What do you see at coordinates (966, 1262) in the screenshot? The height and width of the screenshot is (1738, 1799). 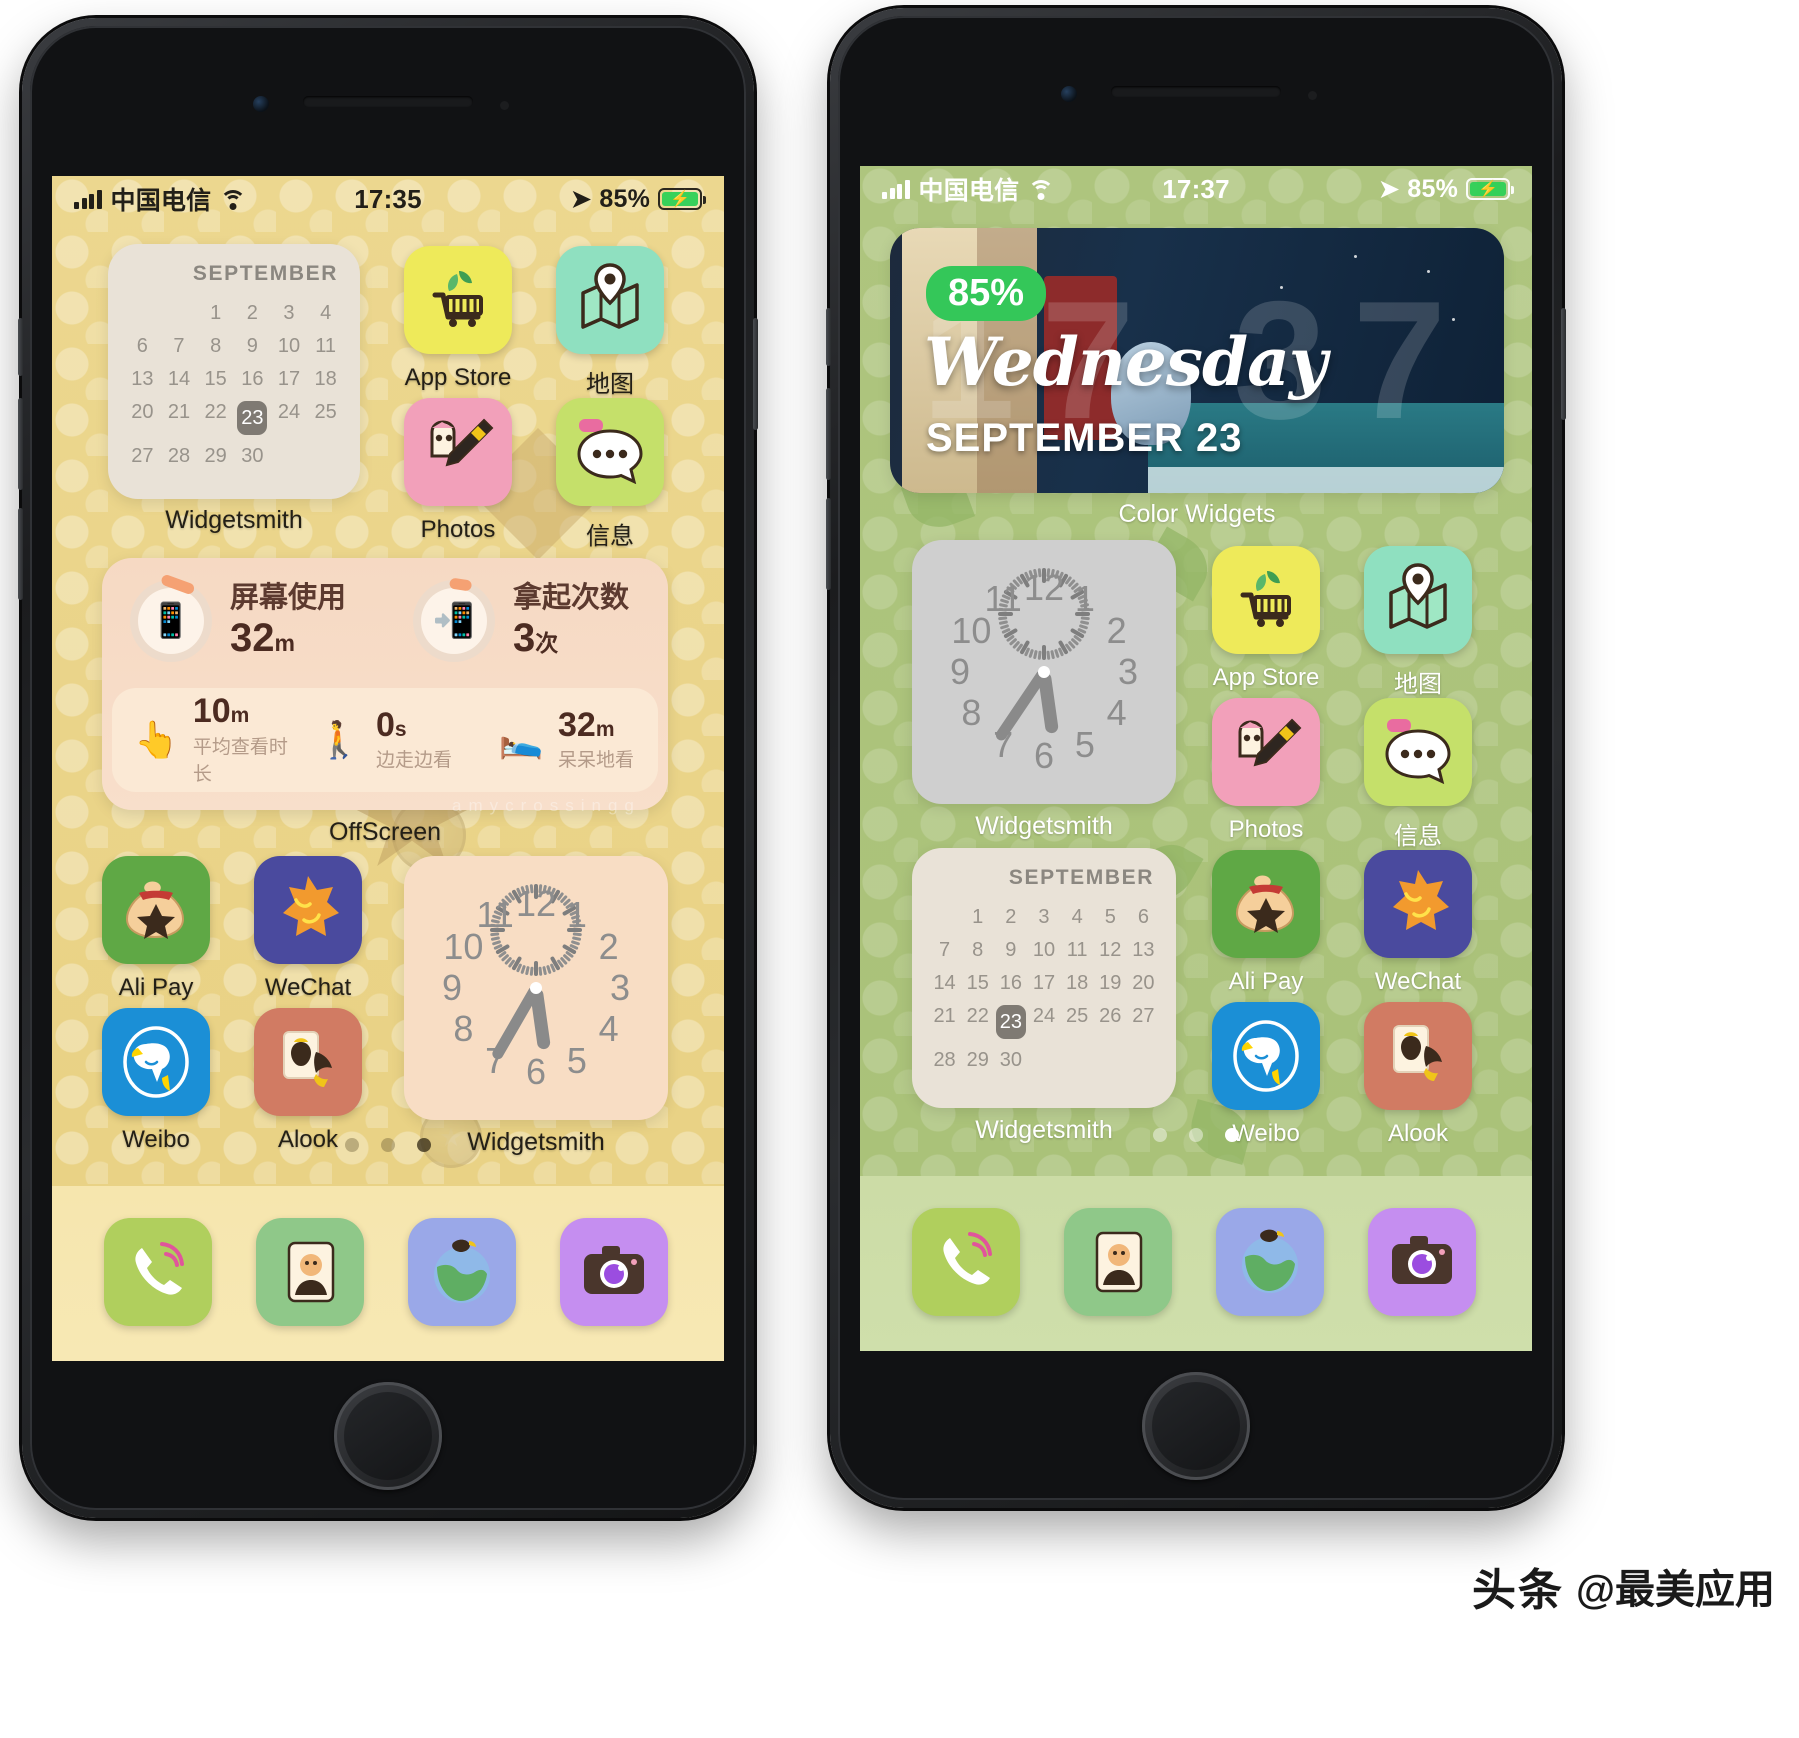 I see `dock-app-phone-right` at bounding box center [966, 1262].